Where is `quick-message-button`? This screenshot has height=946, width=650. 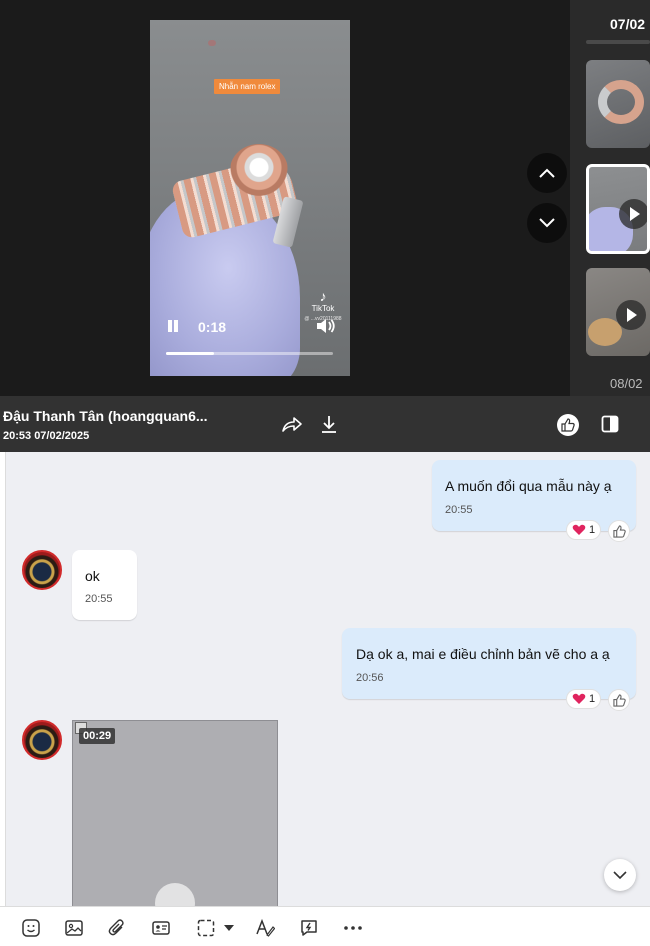 quick-message-button is located at coordinates (309, 928).